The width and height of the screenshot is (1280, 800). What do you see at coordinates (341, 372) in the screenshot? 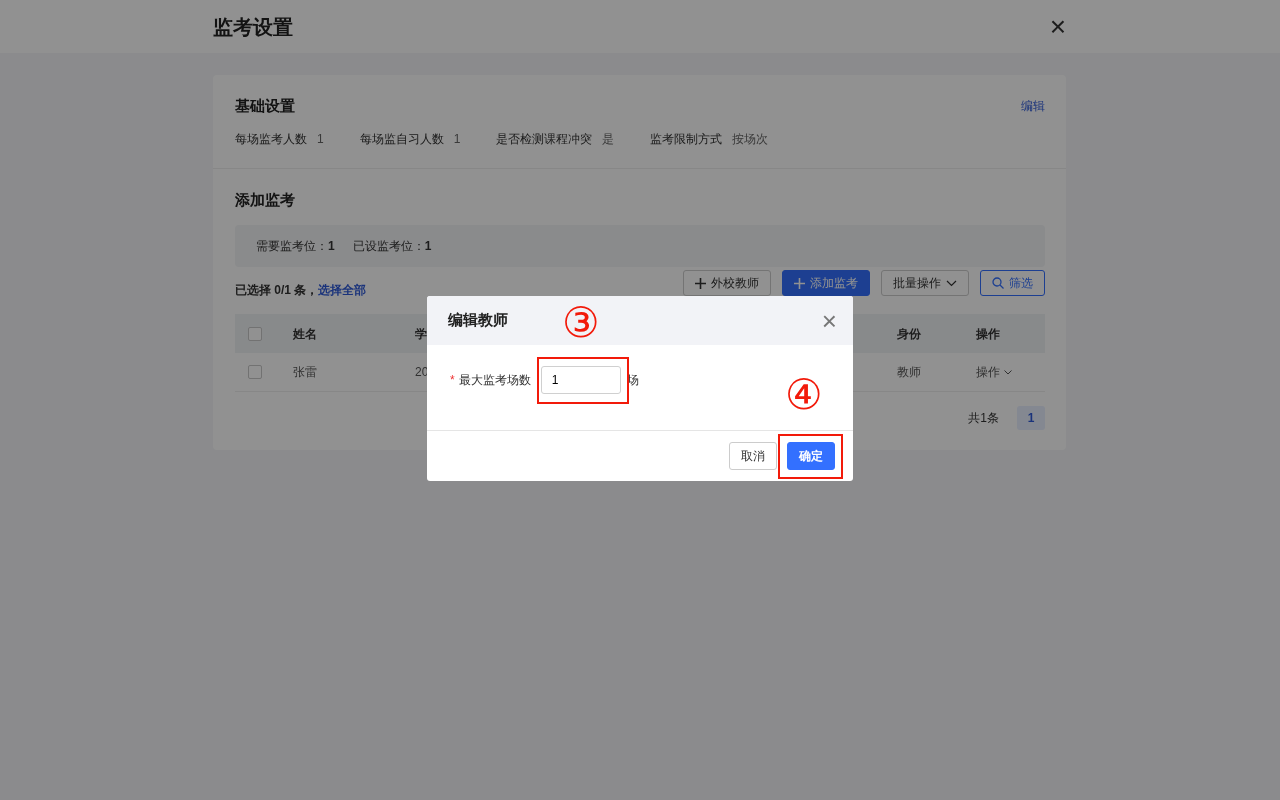
I see `table-cell: 张雷` at bounding box center [341, 372].